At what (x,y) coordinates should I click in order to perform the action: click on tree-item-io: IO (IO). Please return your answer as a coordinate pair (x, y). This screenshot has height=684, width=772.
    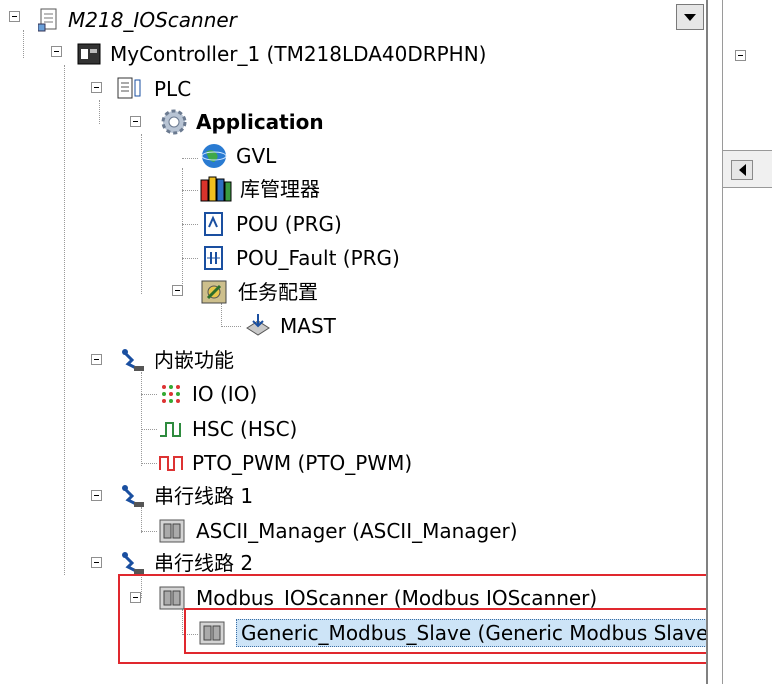
    Looking at the image, I should click on (207, 394).